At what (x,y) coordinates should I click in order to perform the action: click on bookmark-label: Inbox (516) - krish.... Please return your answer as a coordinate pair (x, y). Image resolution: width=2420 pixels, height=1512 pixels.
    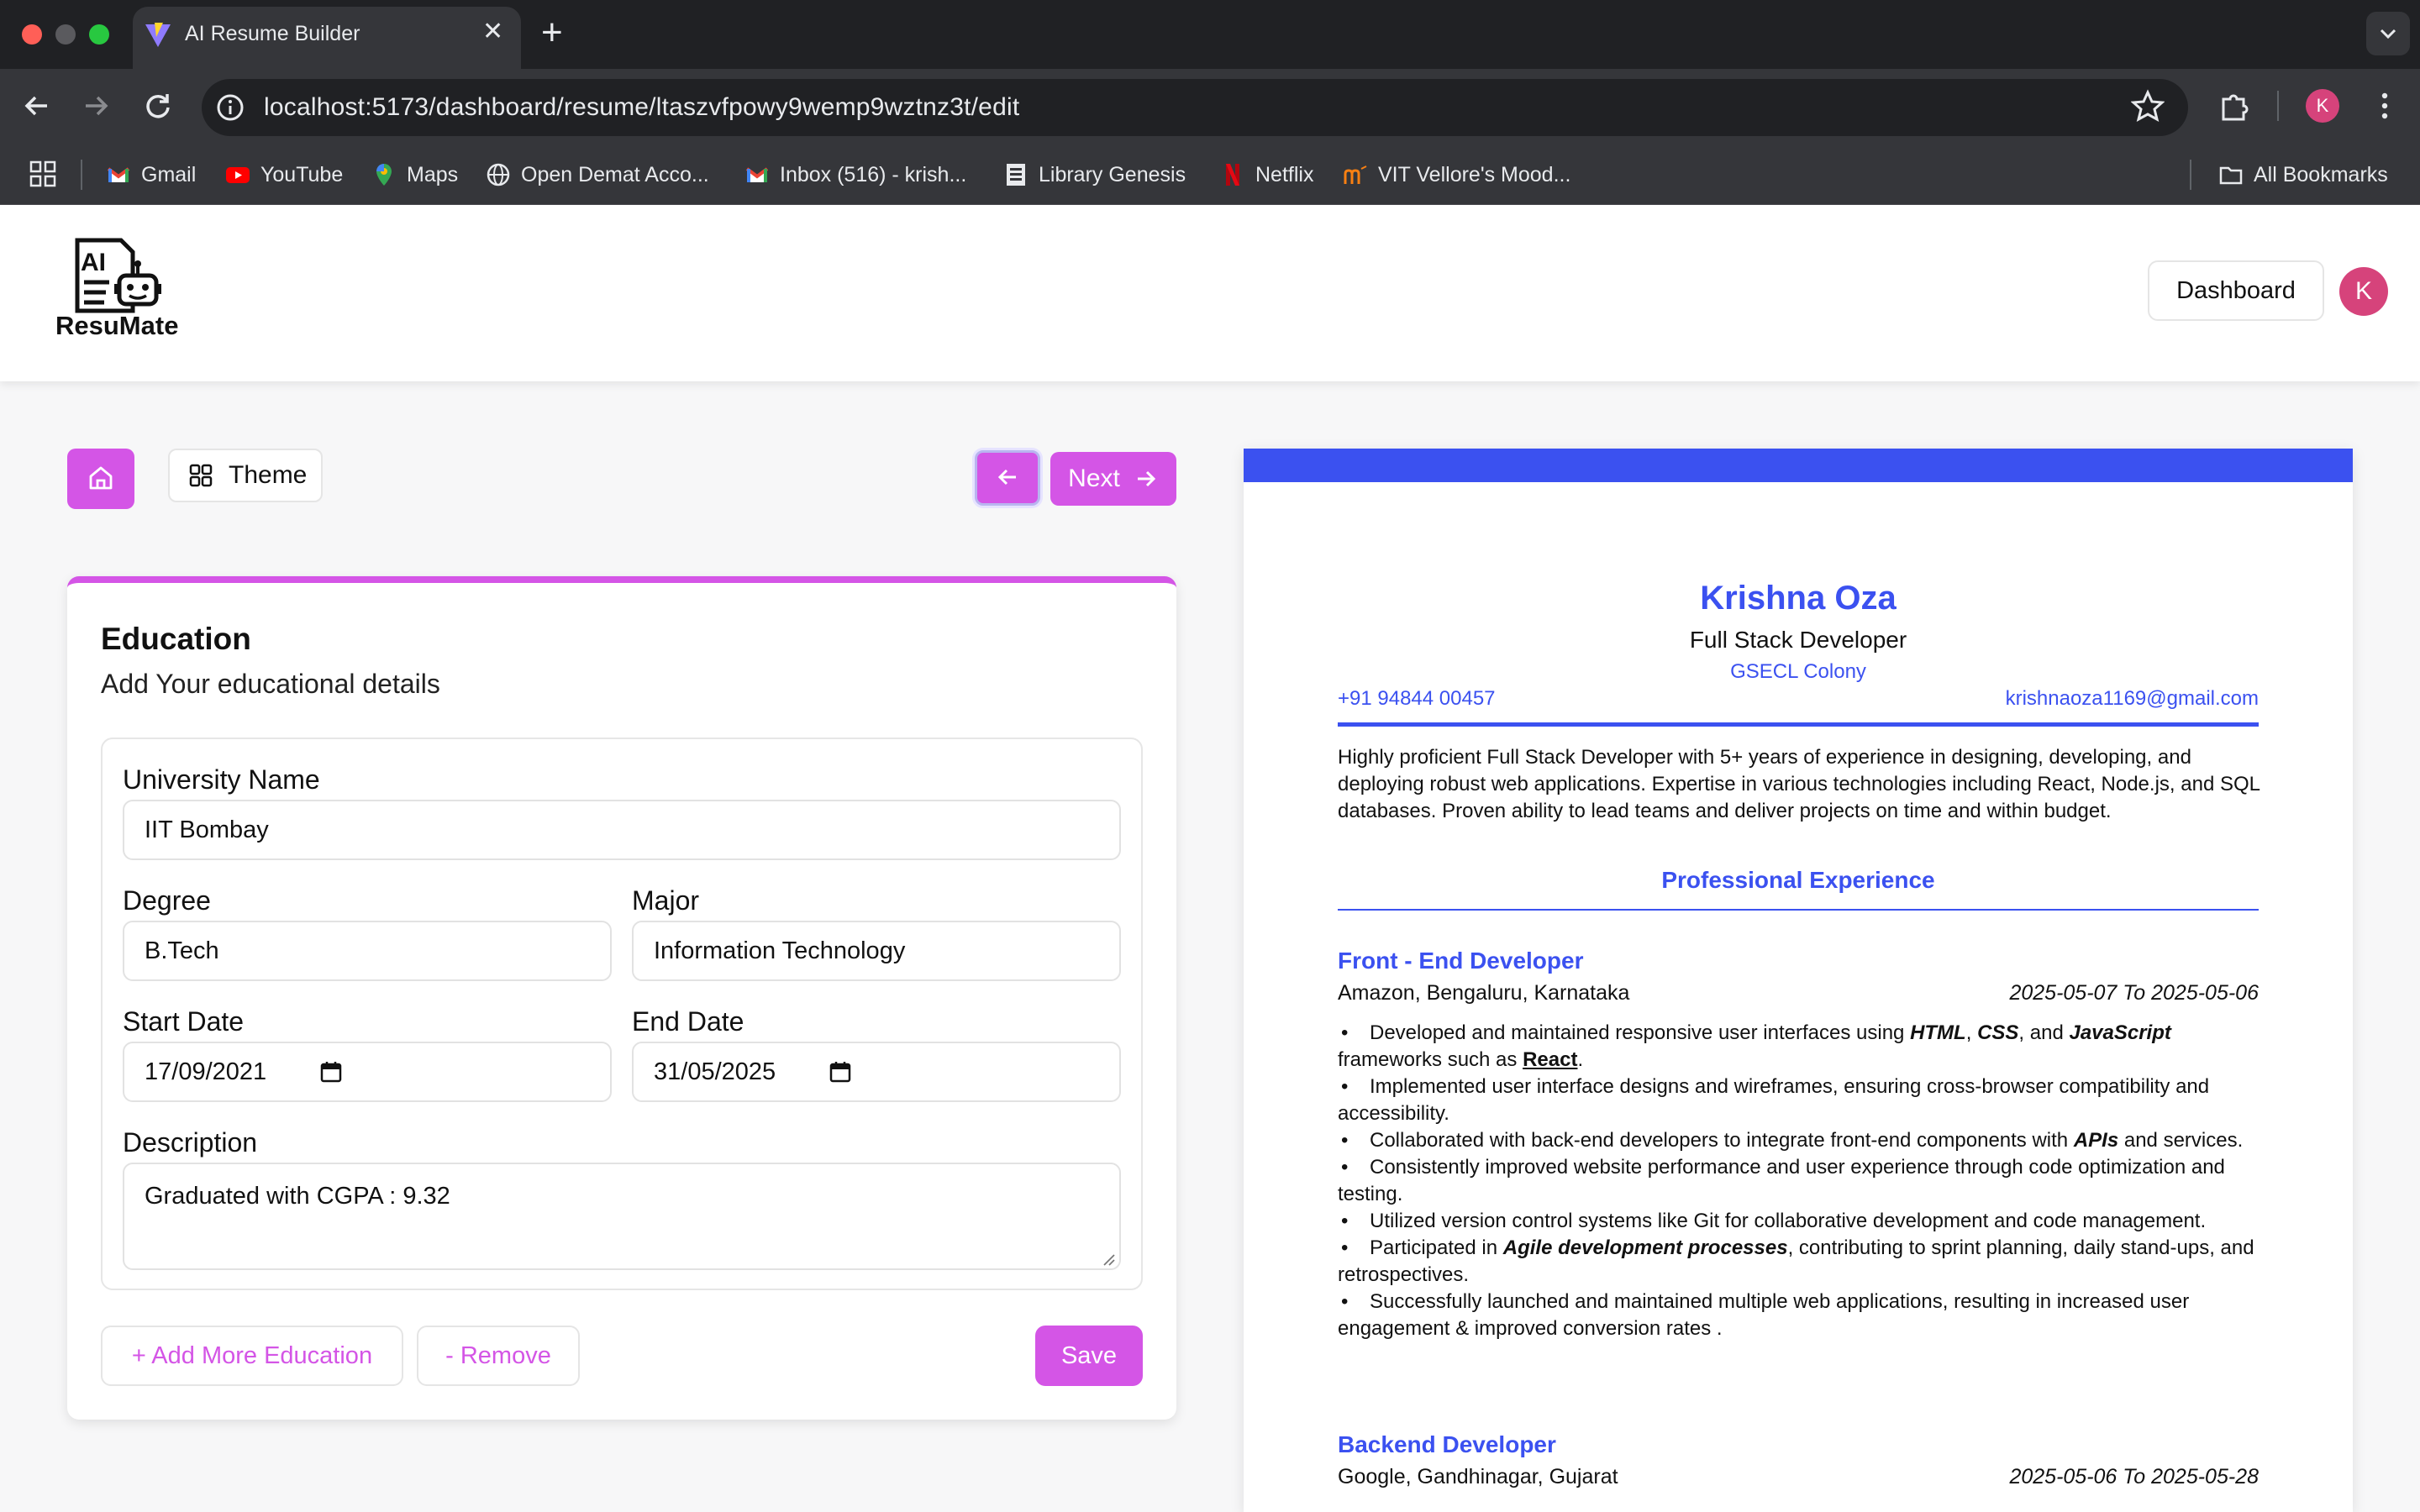
    Looking at the image, I should click on (873, 174).